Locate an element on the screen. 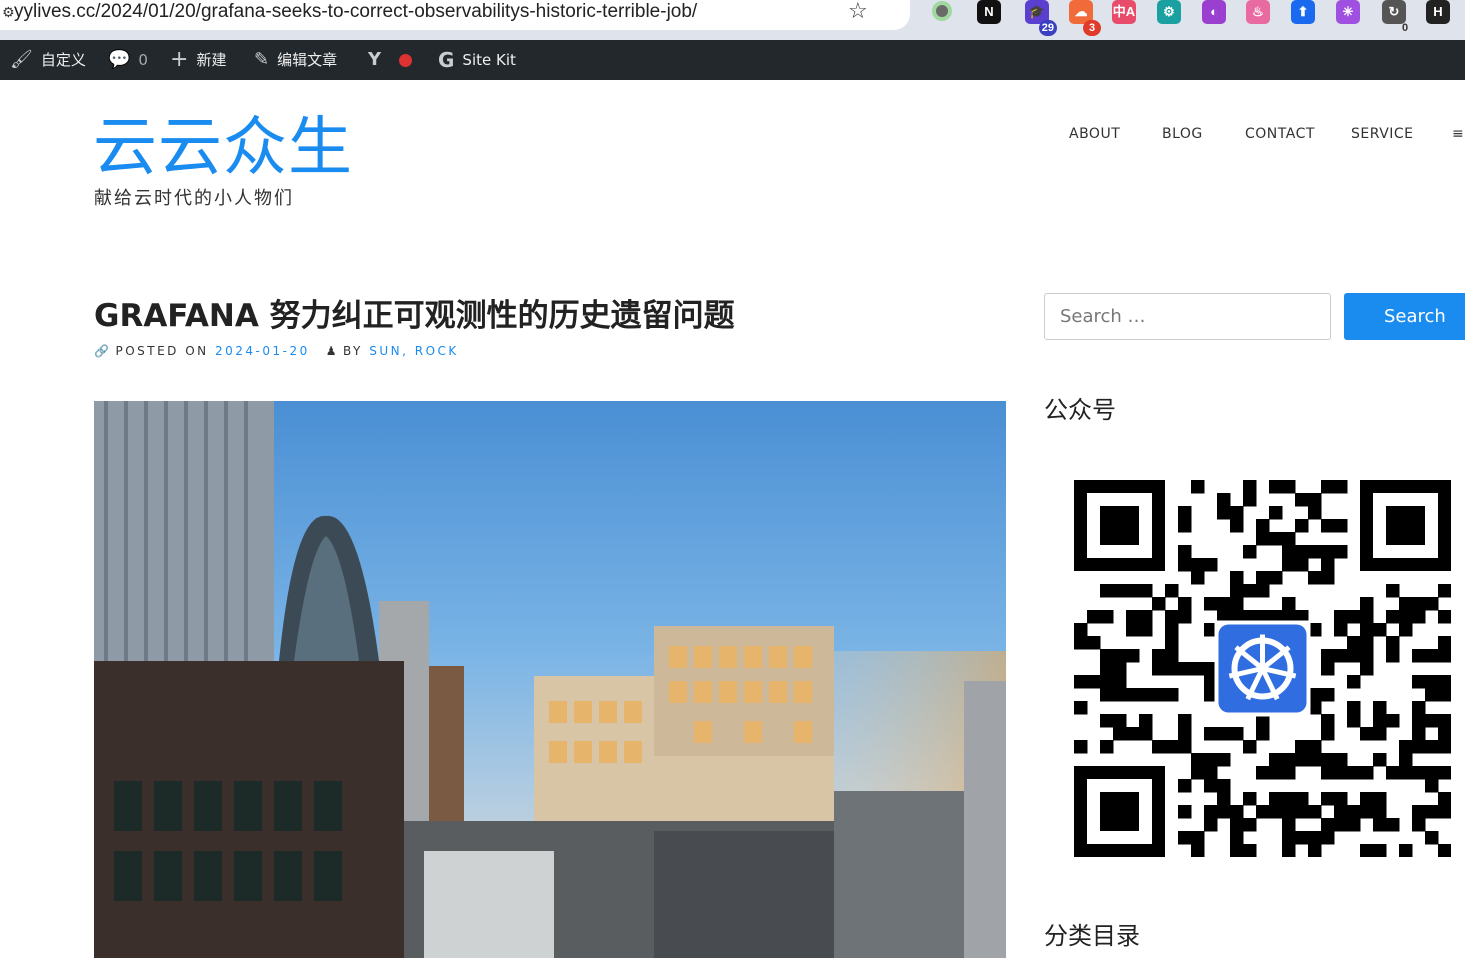  pink-extension-icon: ♨ is located at coordinates (1258, 12).